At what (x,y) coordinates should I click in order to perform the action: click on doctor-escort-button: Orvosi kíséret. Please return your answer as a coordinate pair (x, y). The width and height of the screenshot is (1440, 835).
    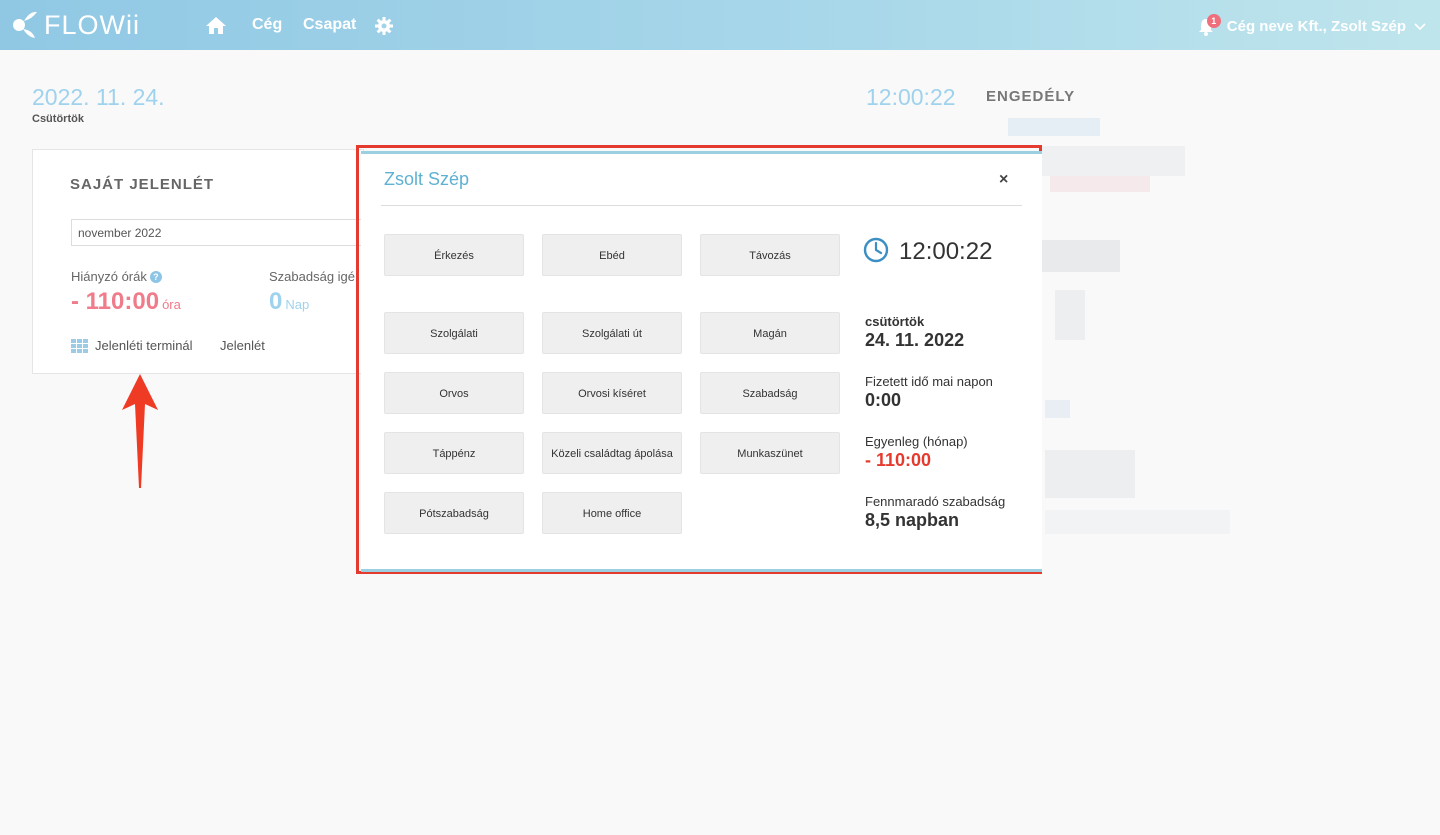
    Looking at the image, I should click on (612, 393).